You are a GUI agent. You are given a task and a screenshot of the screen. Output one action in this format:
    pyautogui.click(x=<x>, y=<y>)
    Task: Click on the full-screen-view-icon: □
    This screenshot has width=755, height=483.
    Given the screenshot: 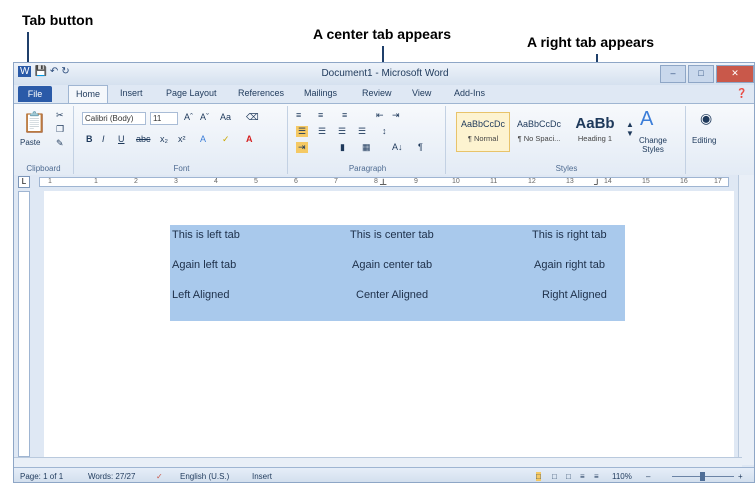 What is the action you would take?
    pyautogui.click(x=554, y=476)
    